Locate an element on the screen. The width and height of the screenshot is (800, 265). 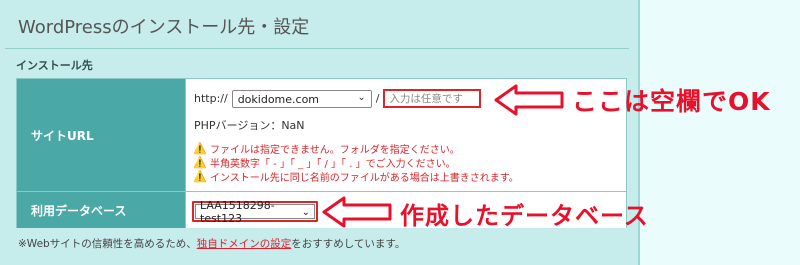
warning-item: ⚠️ 半角英数字「 - 」「 _ 」「 / 」「 . 」でご入力ください。 is located at coordinates (356, 162).